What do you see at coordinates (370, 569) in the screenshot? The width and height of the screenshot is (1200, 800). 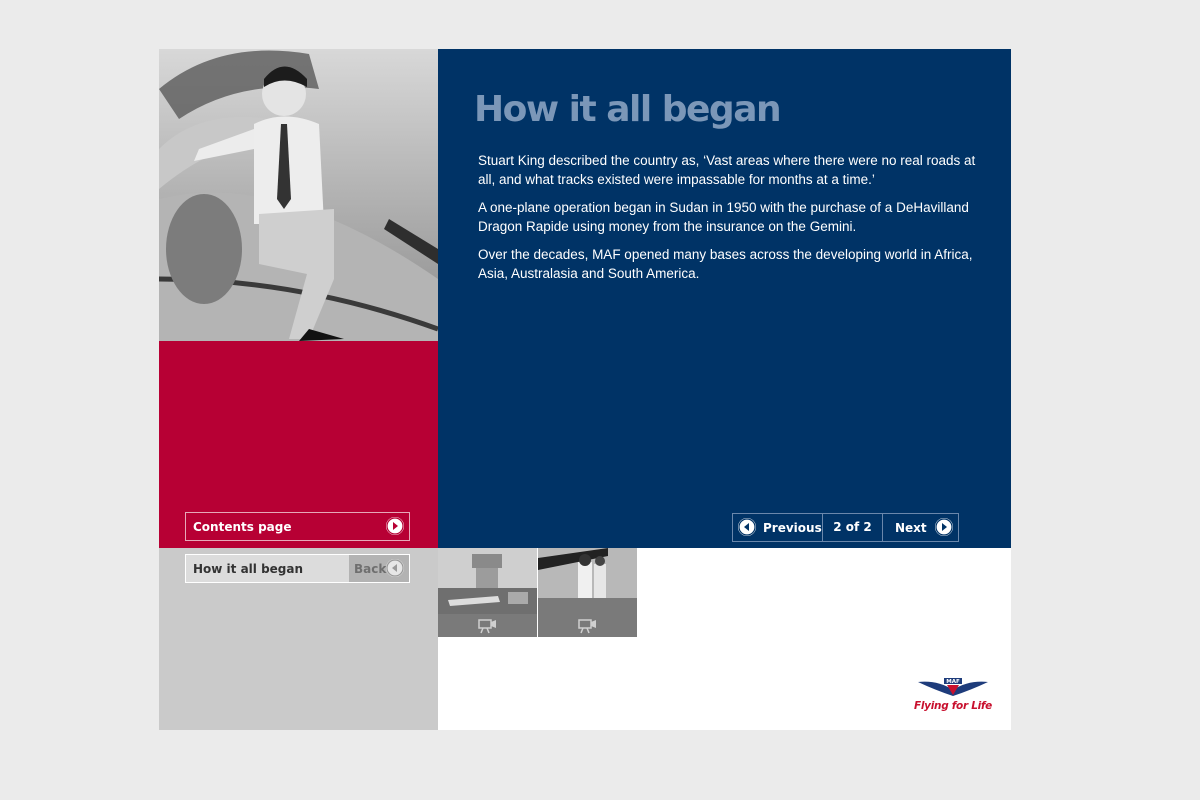 I see `back-label: Back` at bounding box center [370, 569].